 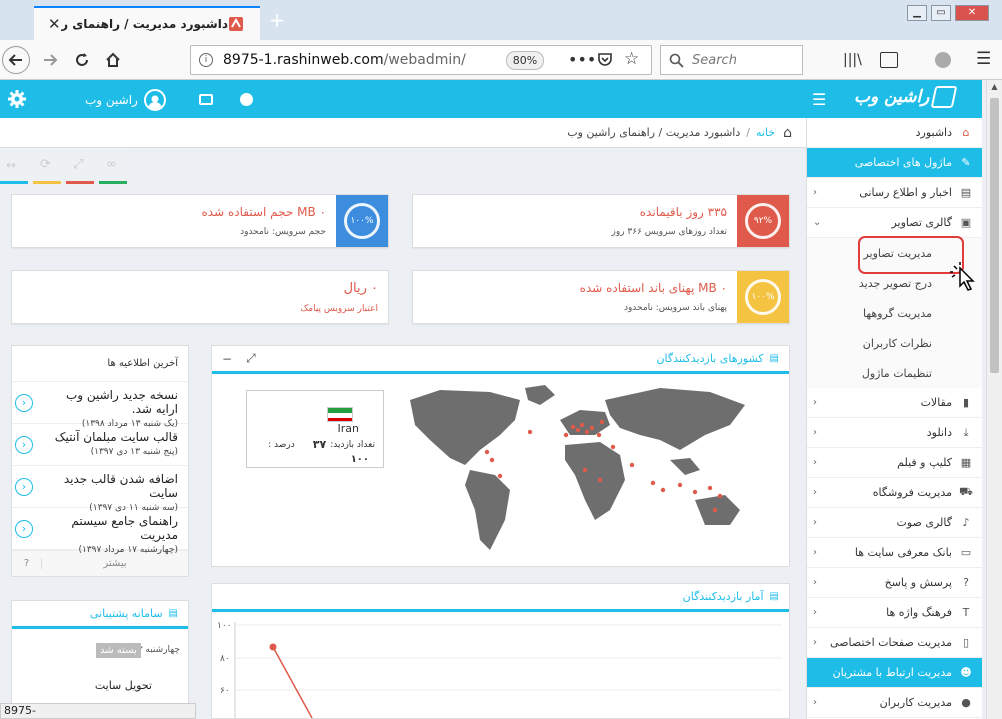 I want to click on settings-gear-icon, so click(x=17, y=100).